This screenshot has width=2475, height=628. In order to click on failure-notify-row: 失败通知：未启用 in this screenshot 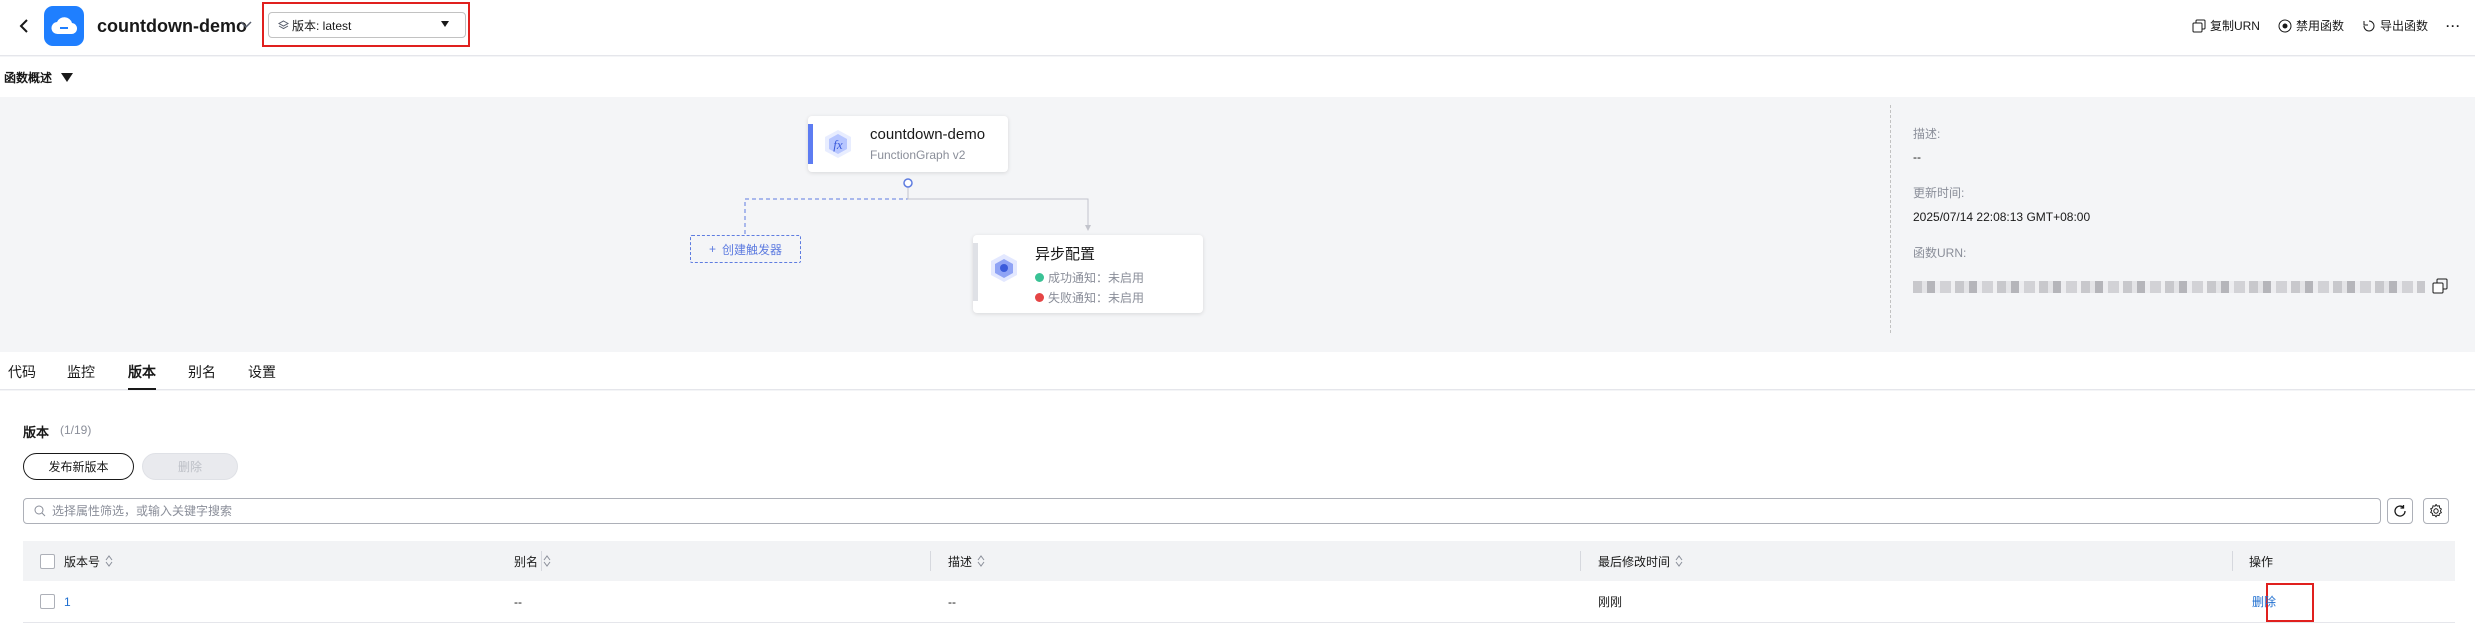, I will do `click(1089, 297)`.